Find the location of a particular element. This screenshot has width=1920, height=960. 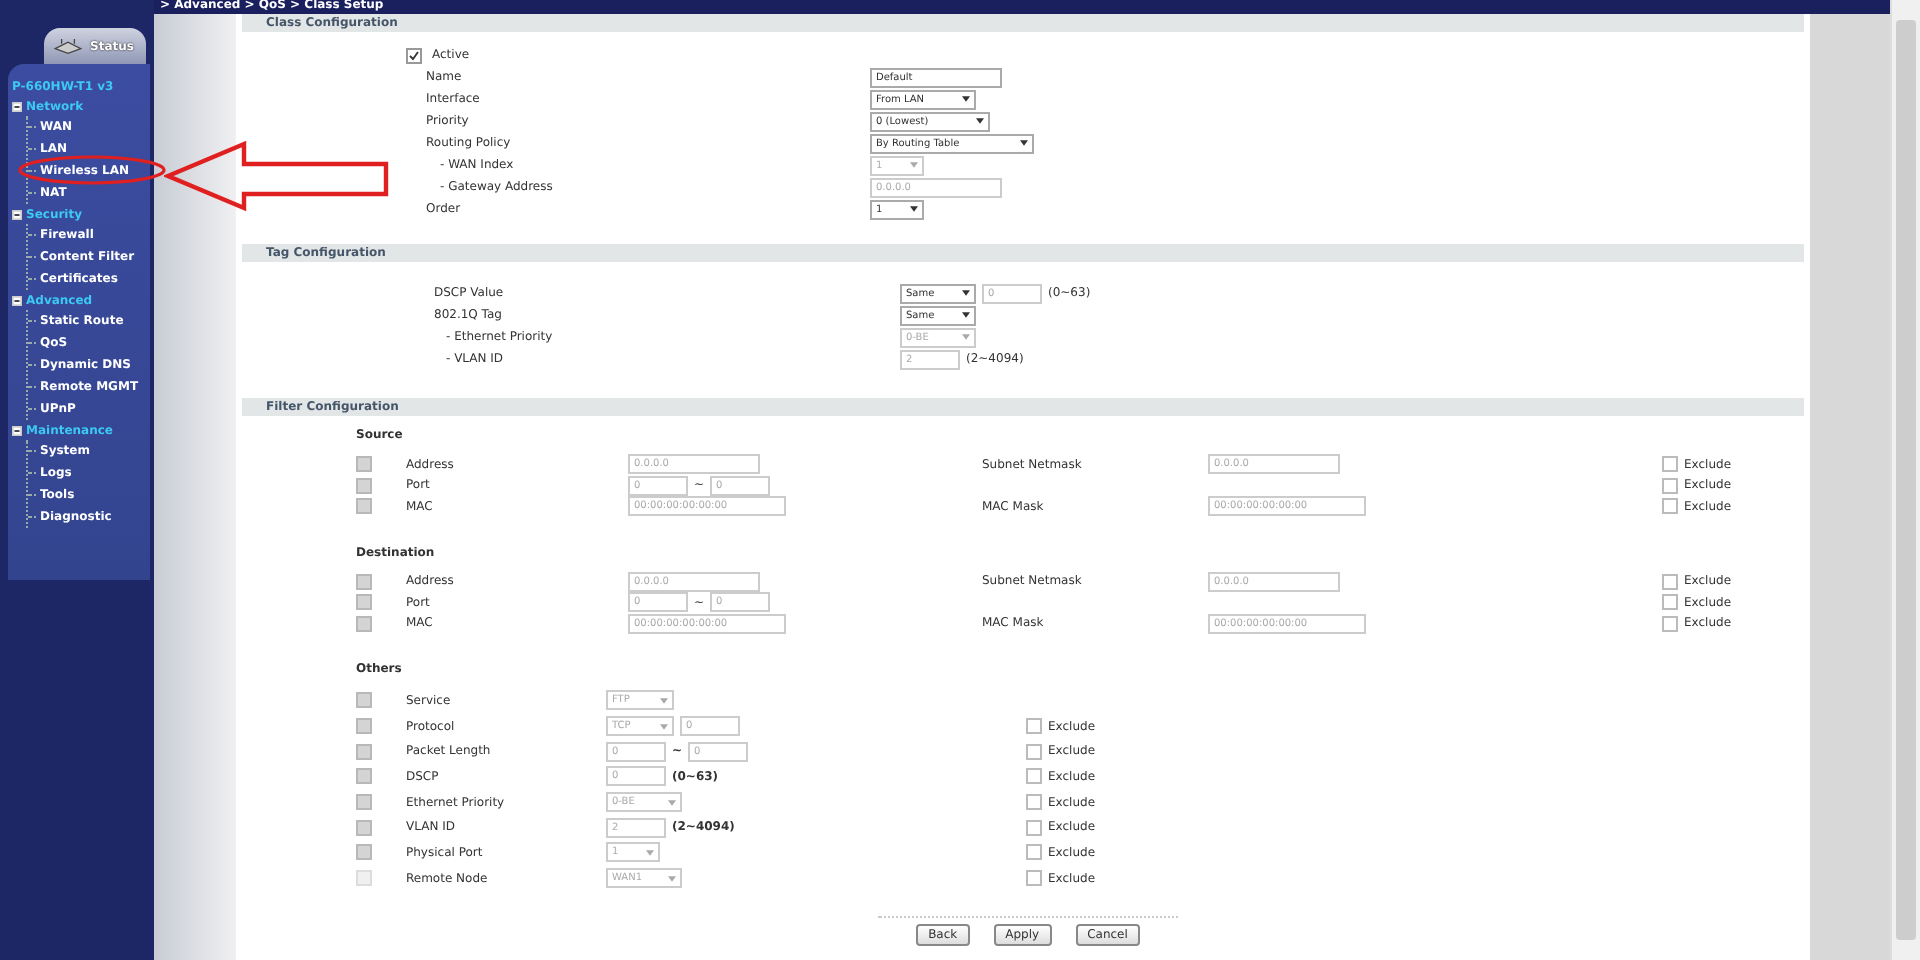

router-icon is located at coordinates (68, 46).